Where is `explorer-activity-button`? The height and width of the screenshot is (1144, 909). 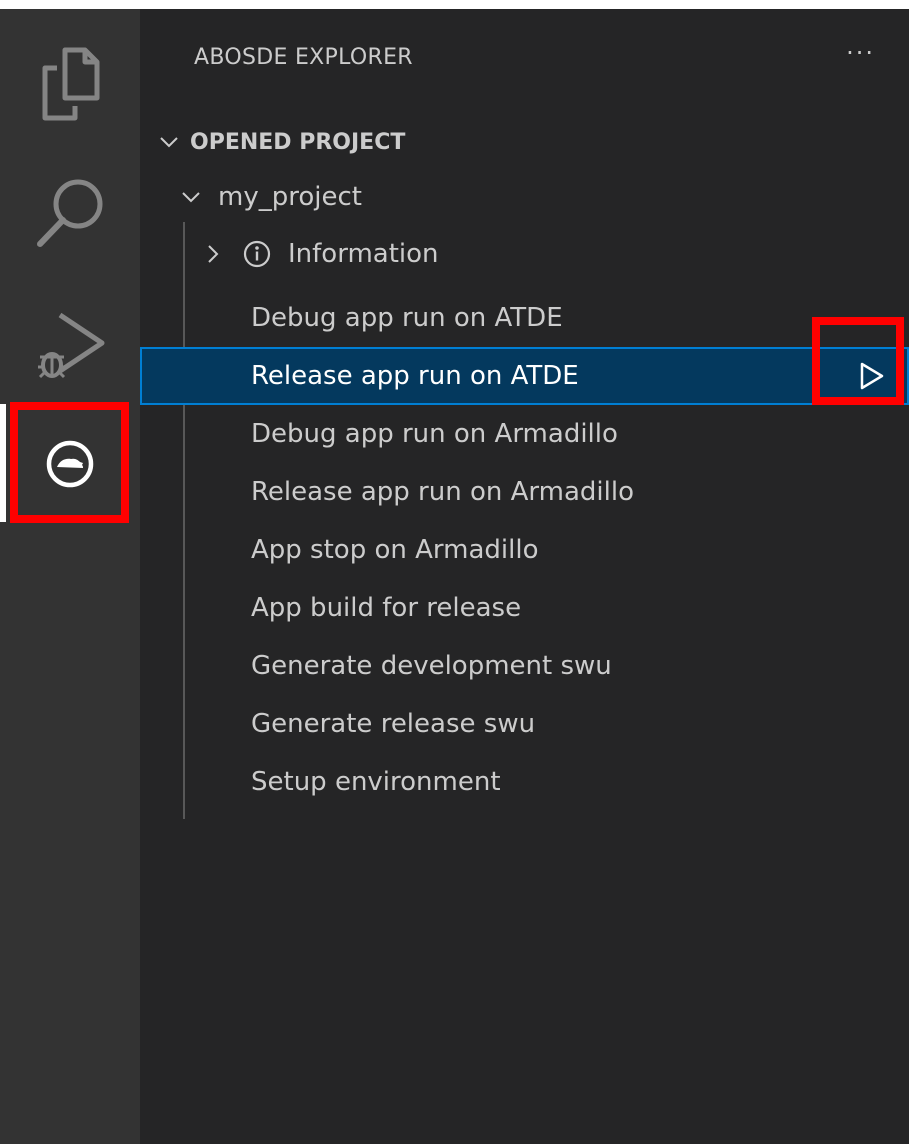
explorer-activity-button is located at coordinates (70, 84).